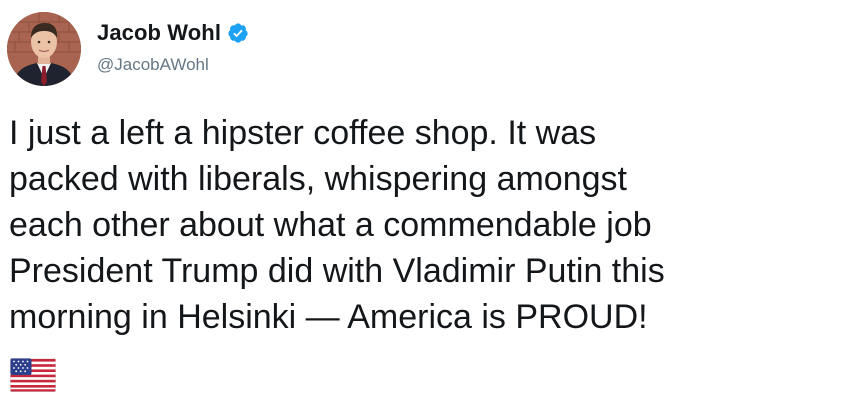 The height and width of the screenshot is (402, 848). I want to click on verified-badge-icon, so click(238, 33).